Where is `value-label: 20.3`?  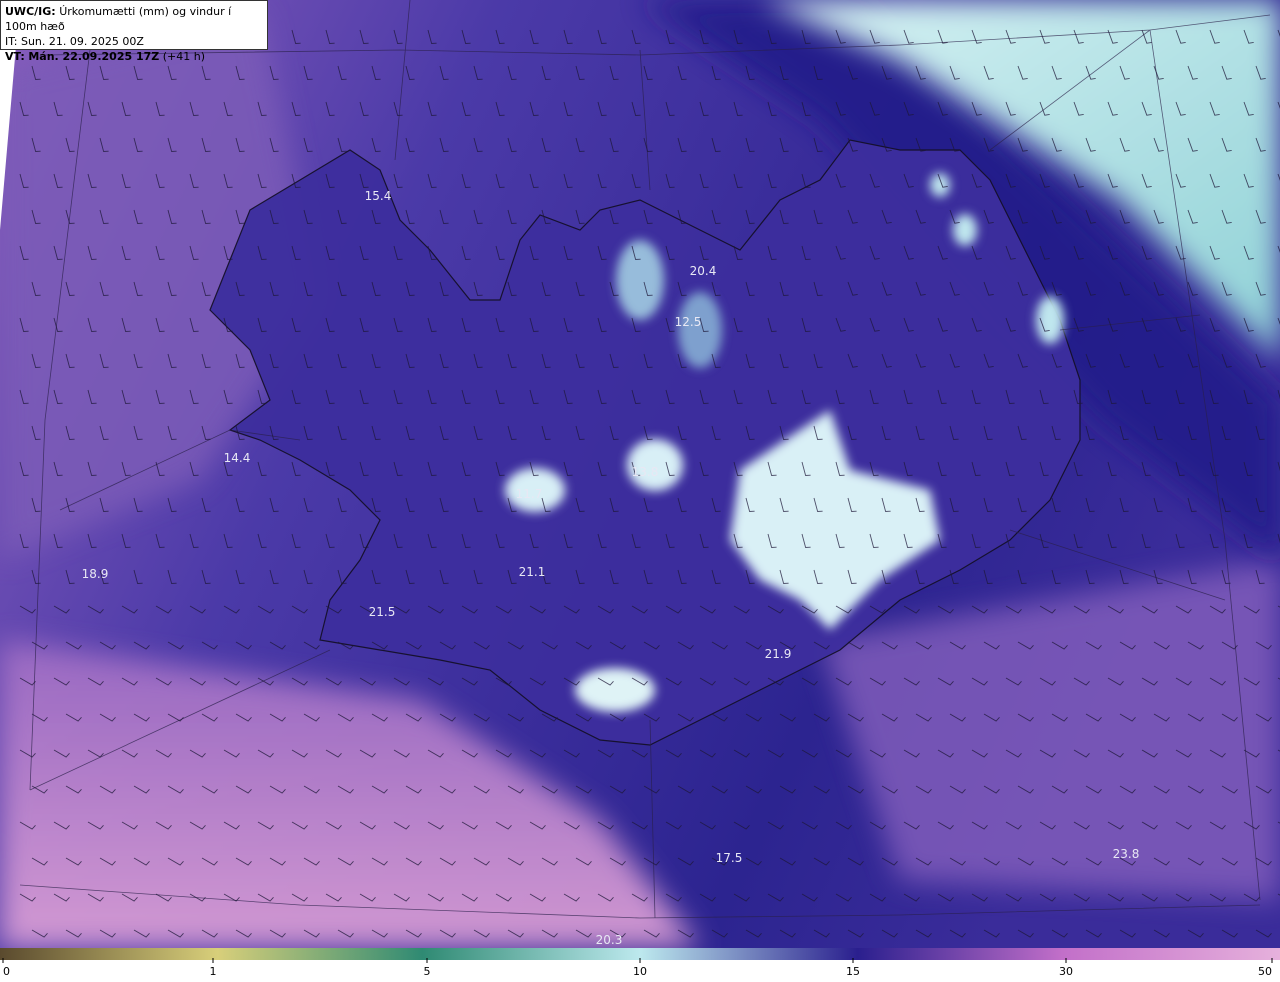
value-label: 20.3 is located at coordinates (609, 940).